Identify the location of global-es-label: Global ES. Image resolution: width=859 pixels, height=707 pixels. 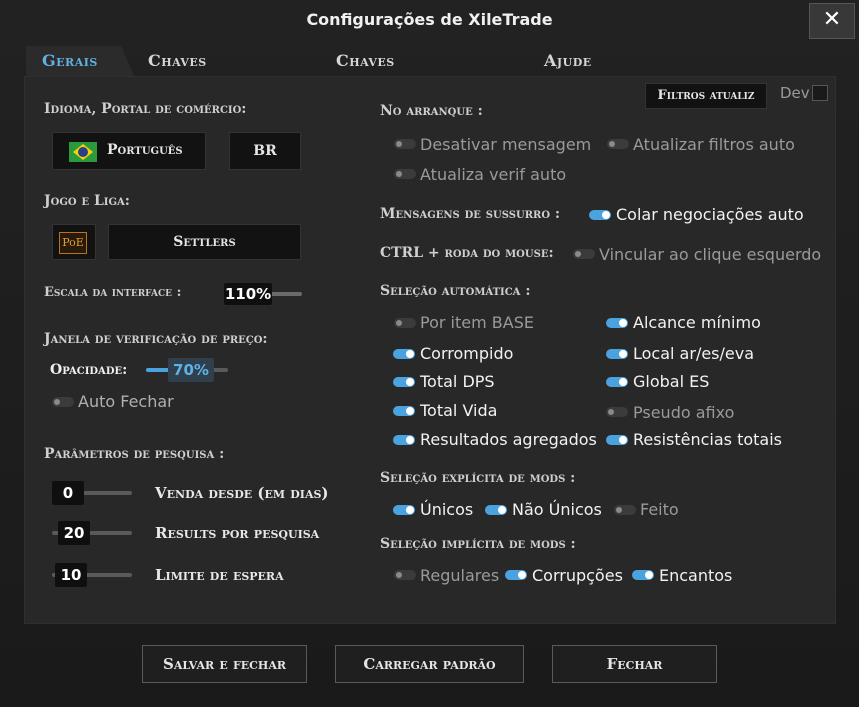
(671, 381).